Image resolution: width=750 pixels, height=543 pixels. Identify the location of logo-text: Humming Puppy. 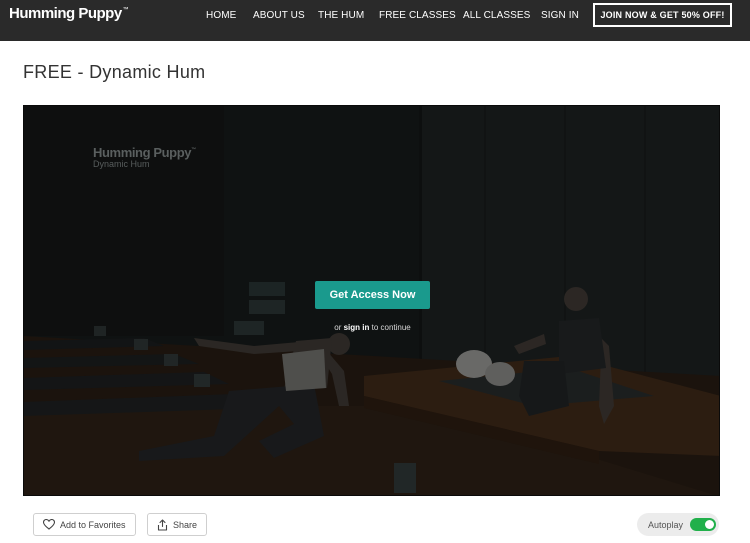
(65, 13).